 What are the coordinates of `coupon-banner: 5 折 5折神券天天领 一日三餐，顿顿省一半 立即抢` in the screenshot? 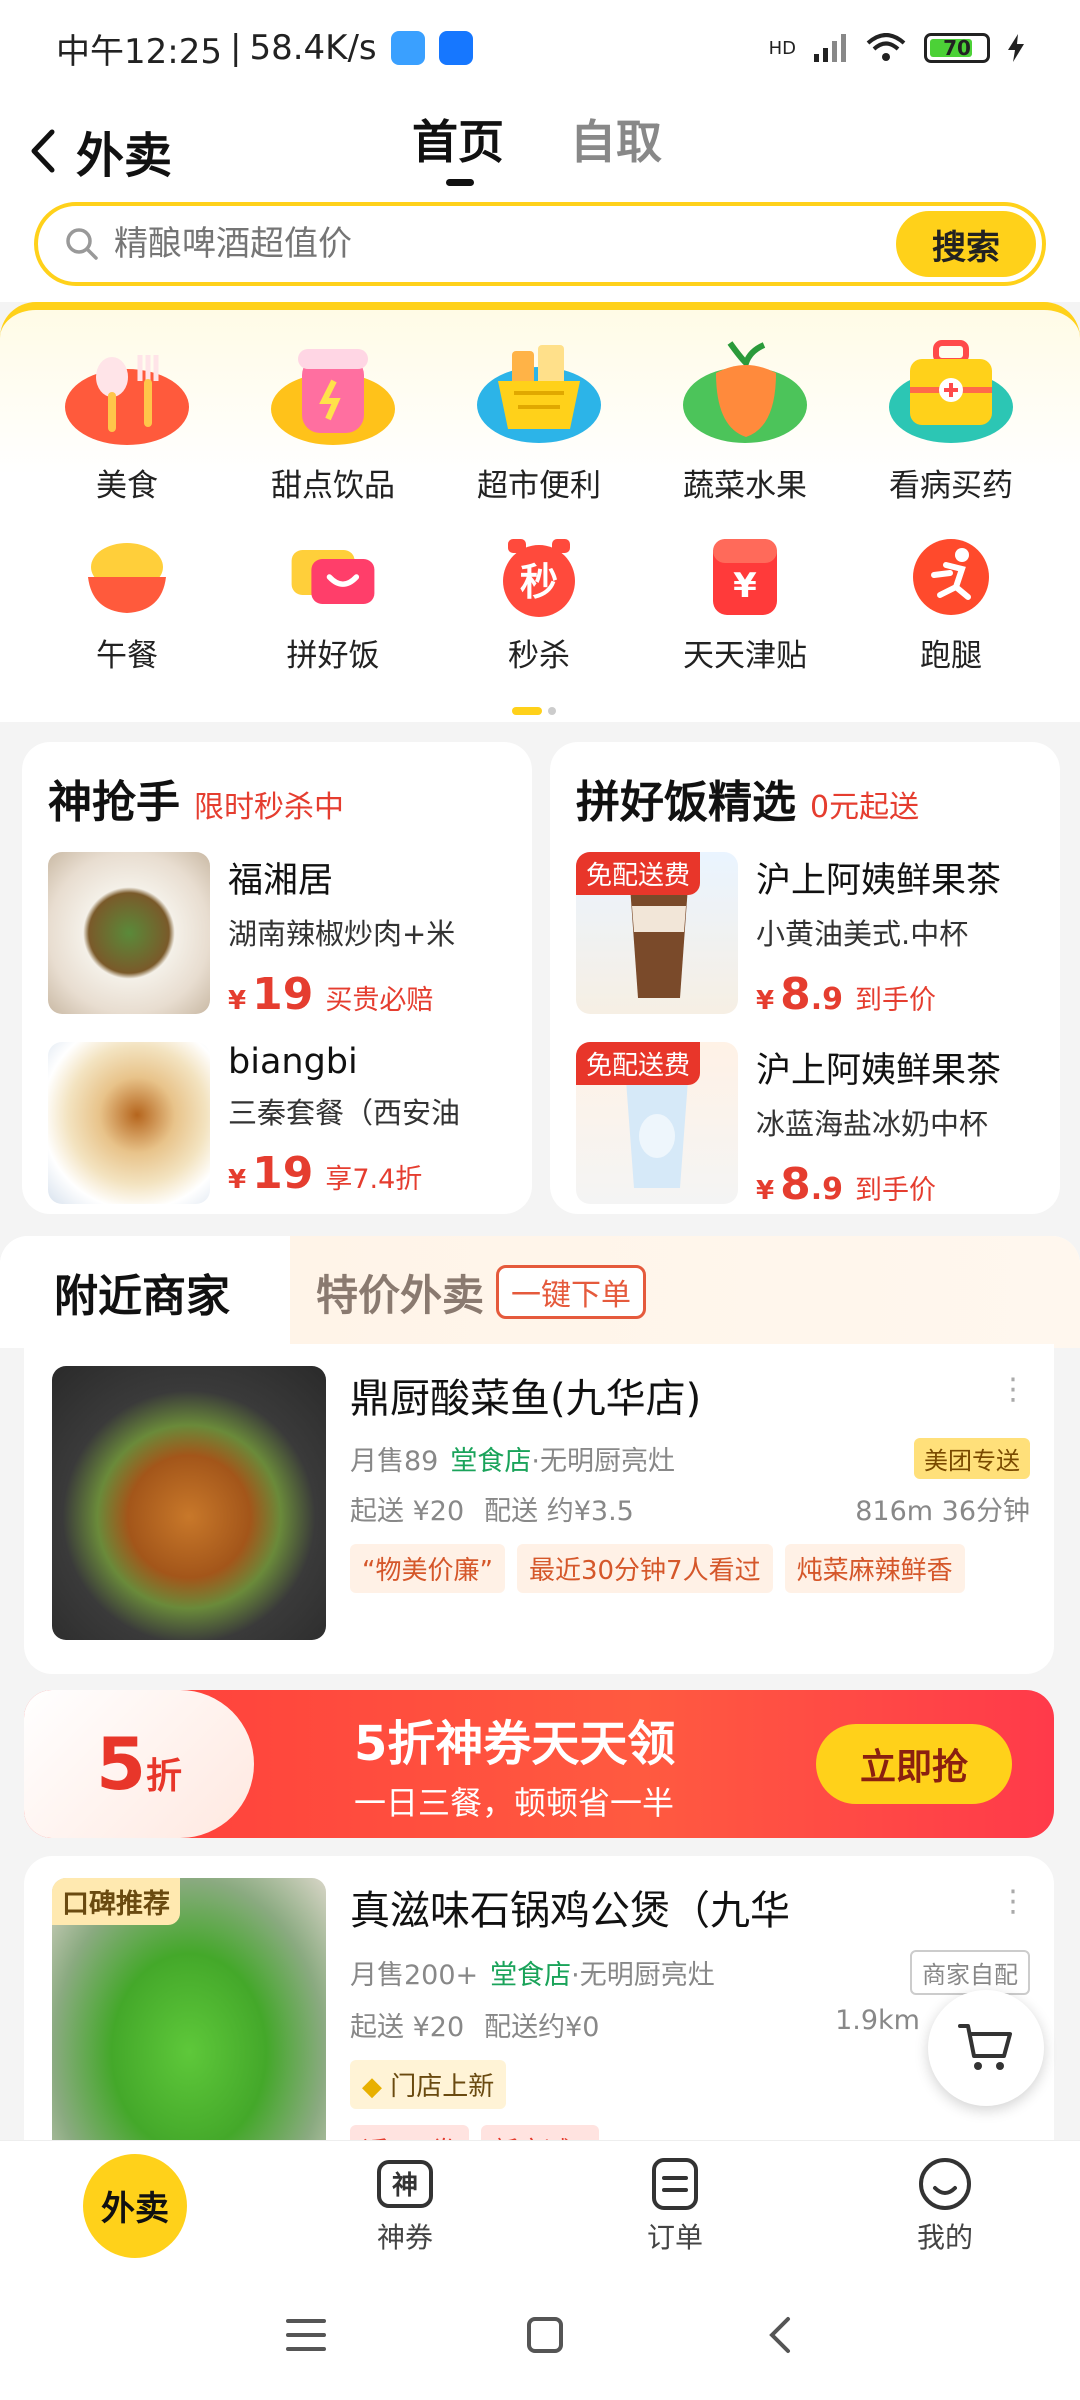 It's located at (539, 1764).